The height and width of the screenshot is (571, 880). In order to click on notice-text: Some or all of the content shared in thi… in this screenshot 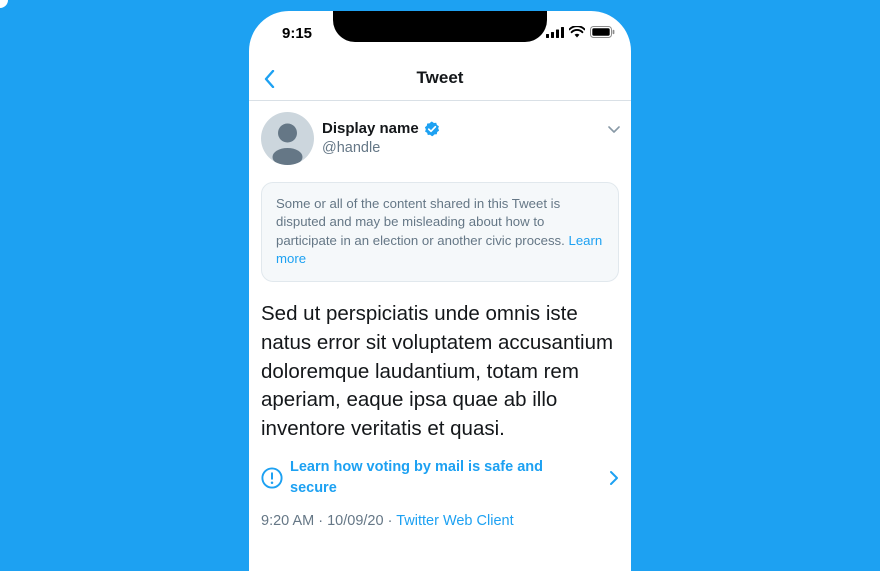, I will do `click(420, 222)`.